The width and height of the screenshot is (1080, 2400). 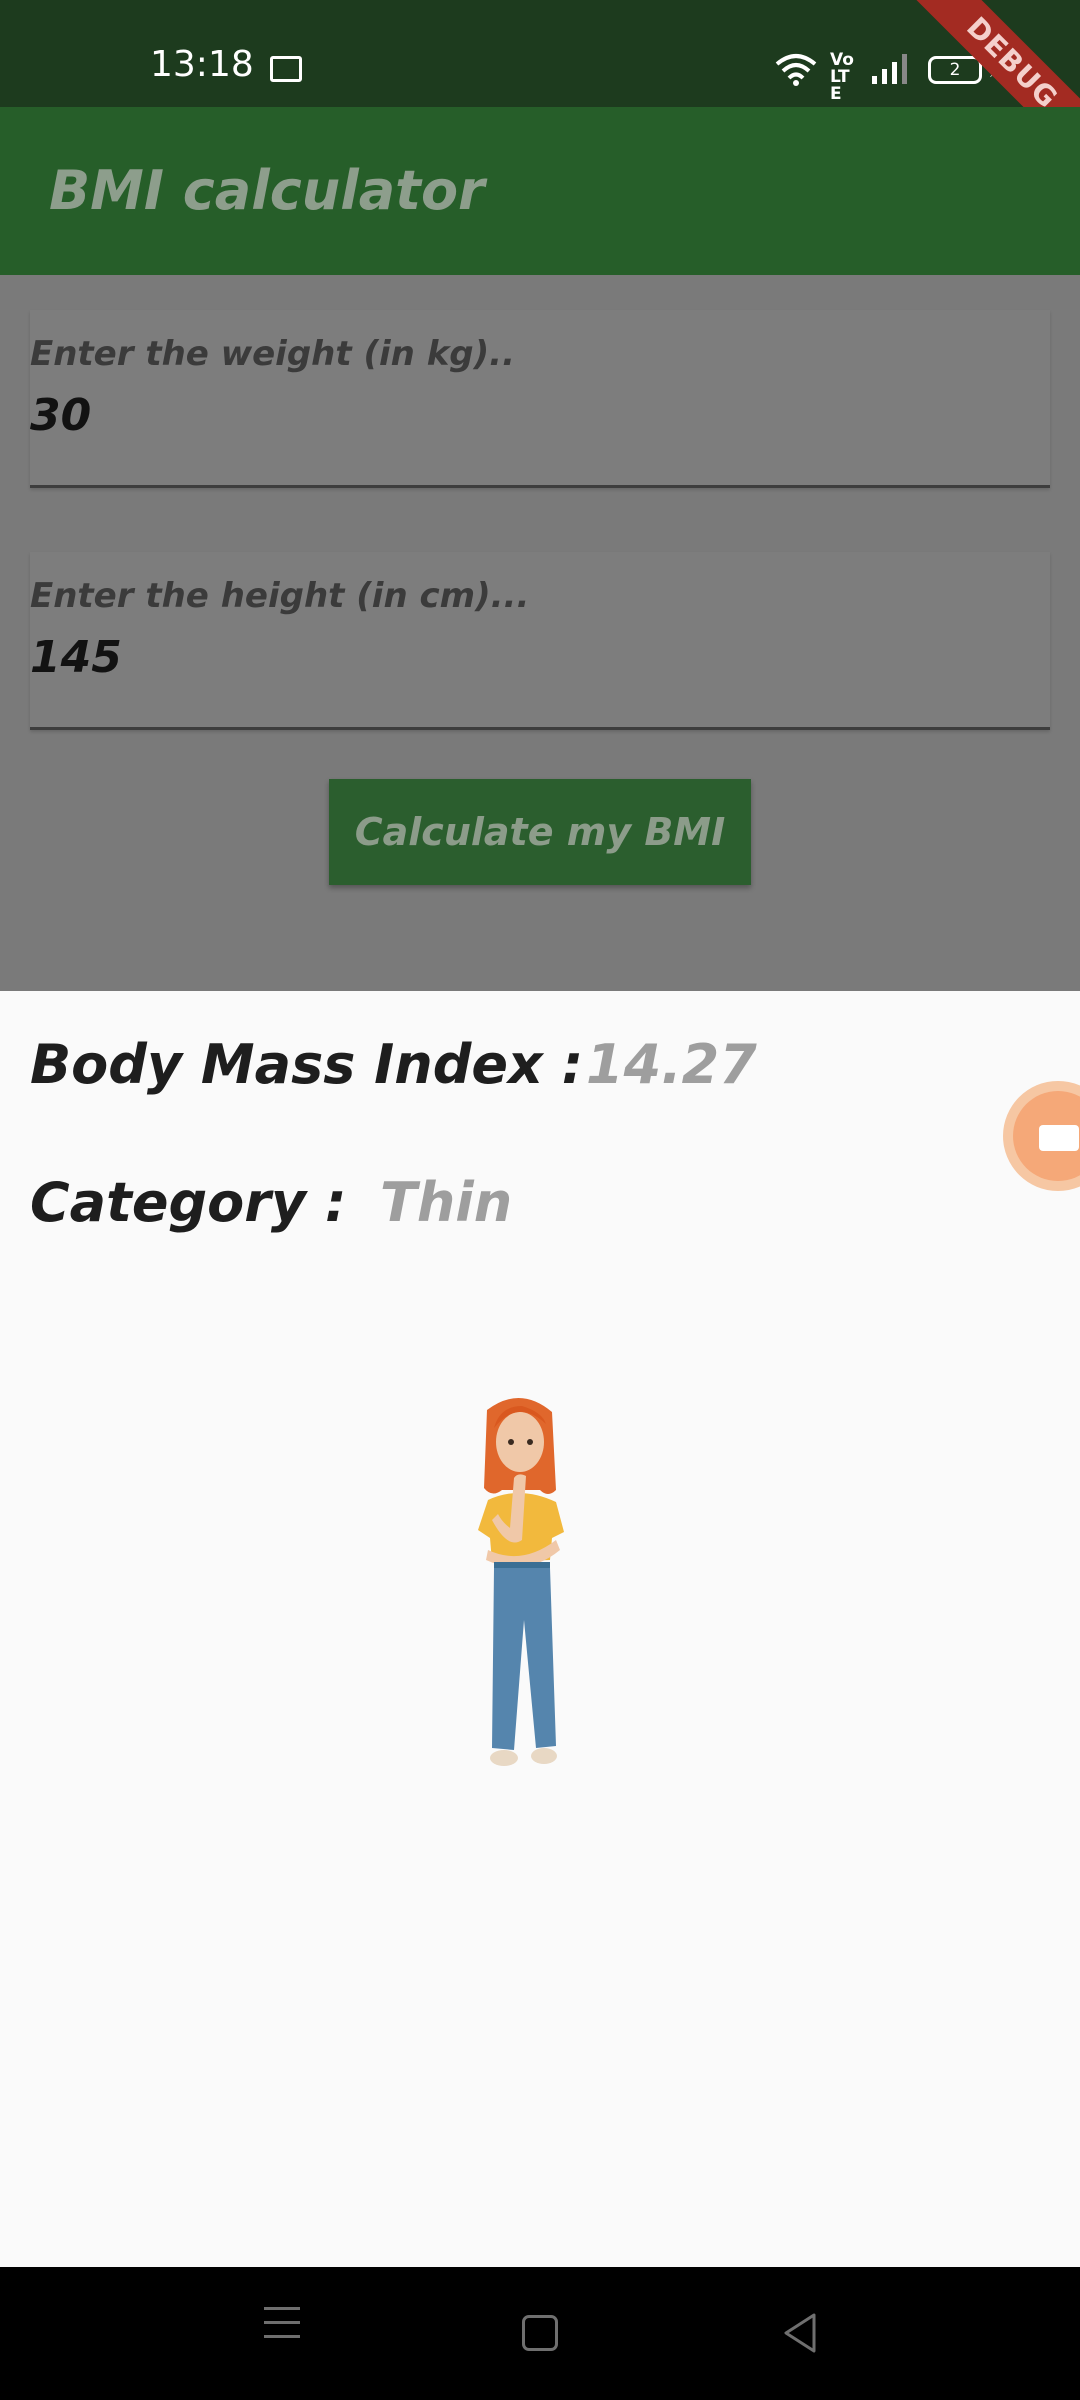 I want to click on system-nav-bar, so click(x=540, y=2333).